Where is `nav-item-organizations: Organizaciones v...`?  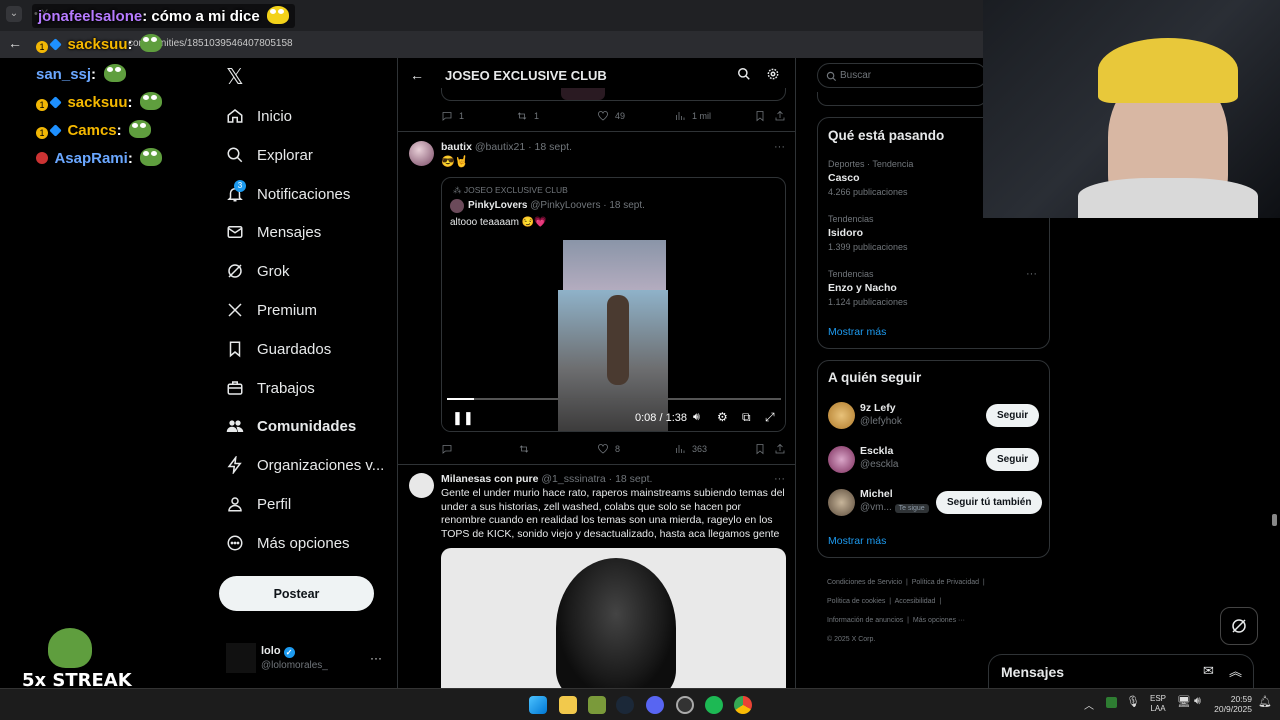
nav-item-organizations: Organizaciones v... is located at coordinates (305, 465).